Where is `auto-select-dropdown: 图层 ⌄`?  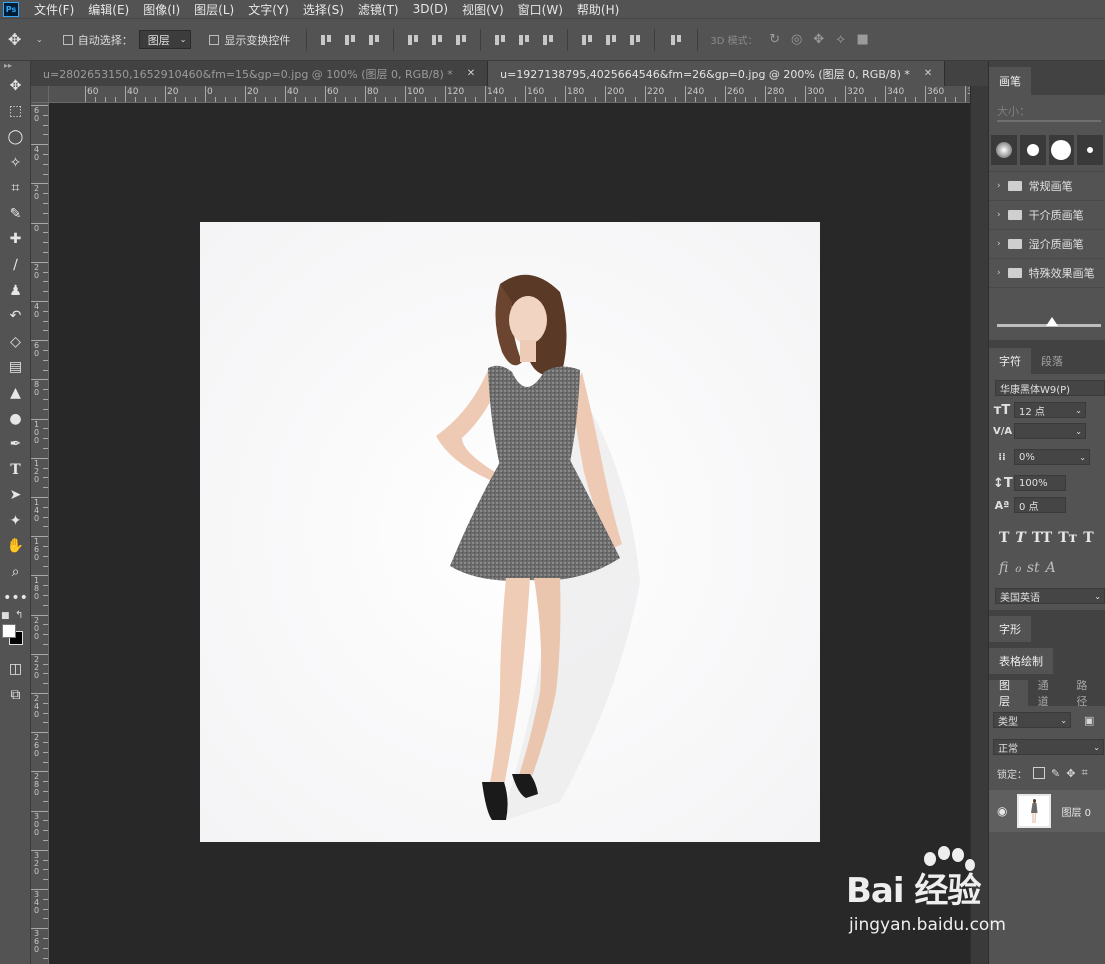 auto-select-dropdown: 图层 ⌄ is located at coordinates (165, 39).